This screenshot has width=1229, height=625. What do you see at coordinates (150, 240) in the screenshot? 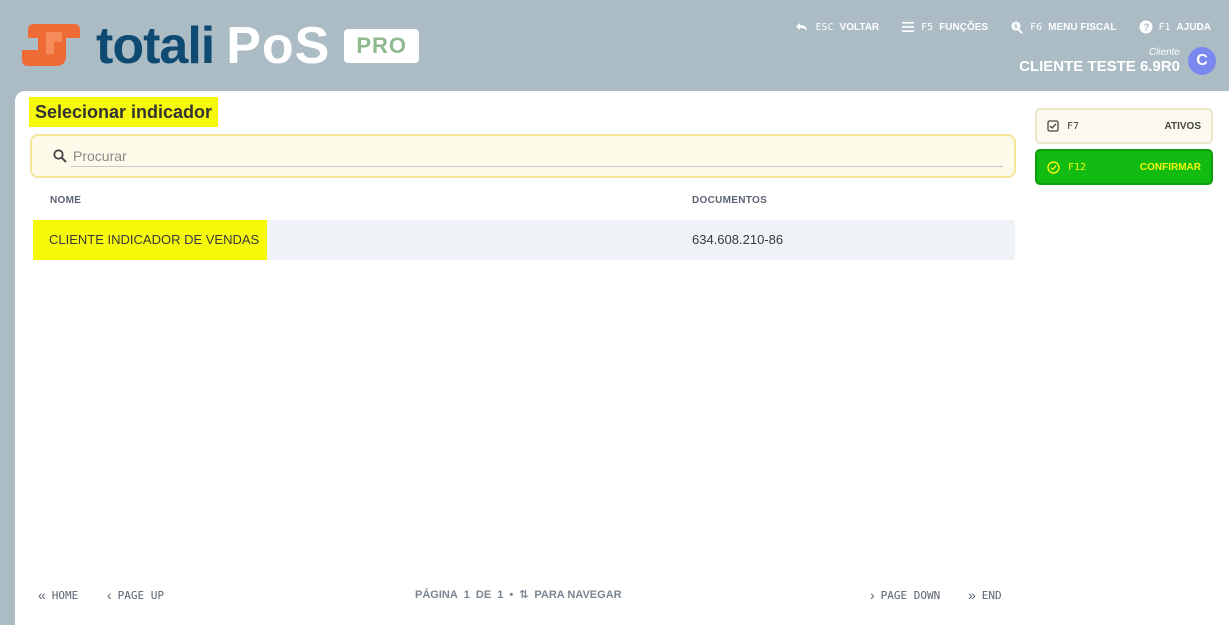
I see `cell-nome: CLIENTE INDICADOR DE VENDAS` at bounding box center [150, 240].